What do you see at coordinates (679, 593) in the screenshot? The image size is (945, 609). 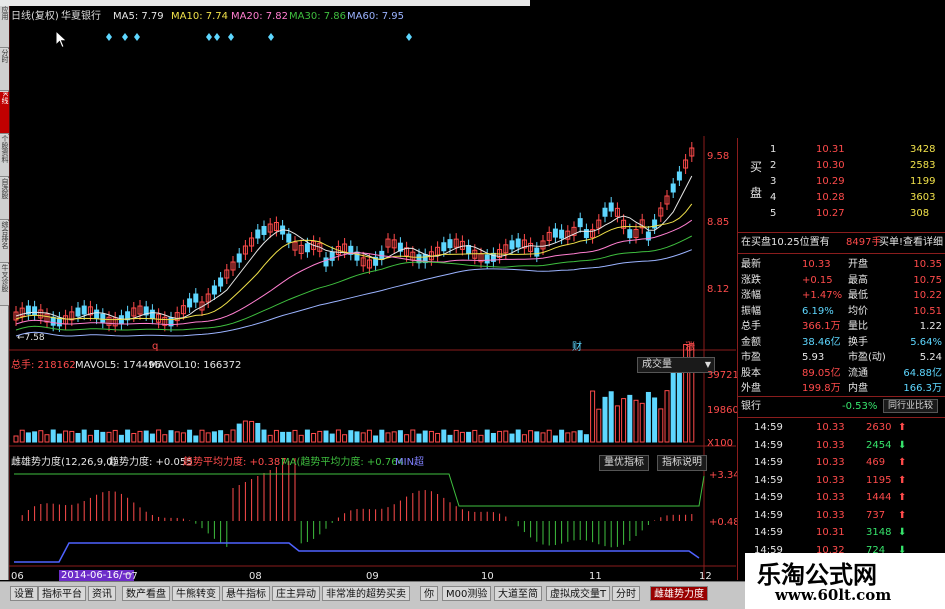 I see `bottom-tab: 雌雄势力度` at bounding box center [679, 593].